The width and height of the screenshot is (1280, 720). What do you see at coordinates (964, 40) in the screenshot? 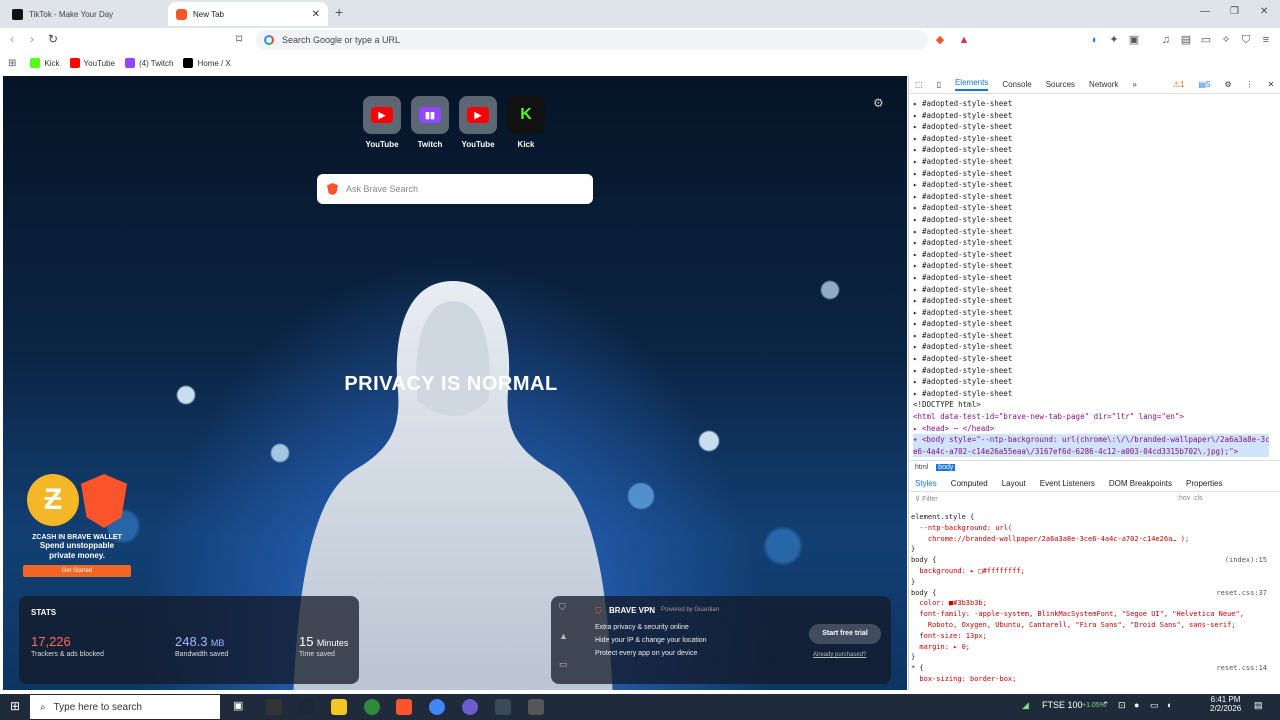
I see `brave-rewards-icon: ▲` at bounding box center [964, 40].